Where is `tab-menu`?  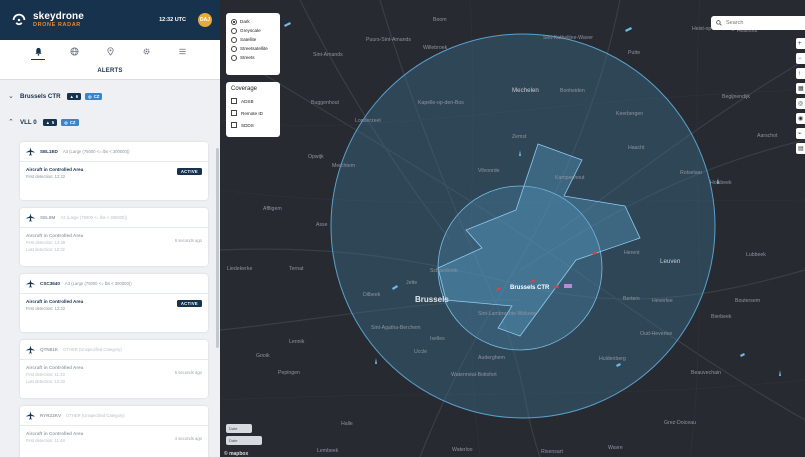 tab-menu is located at coordinates (182, 51).